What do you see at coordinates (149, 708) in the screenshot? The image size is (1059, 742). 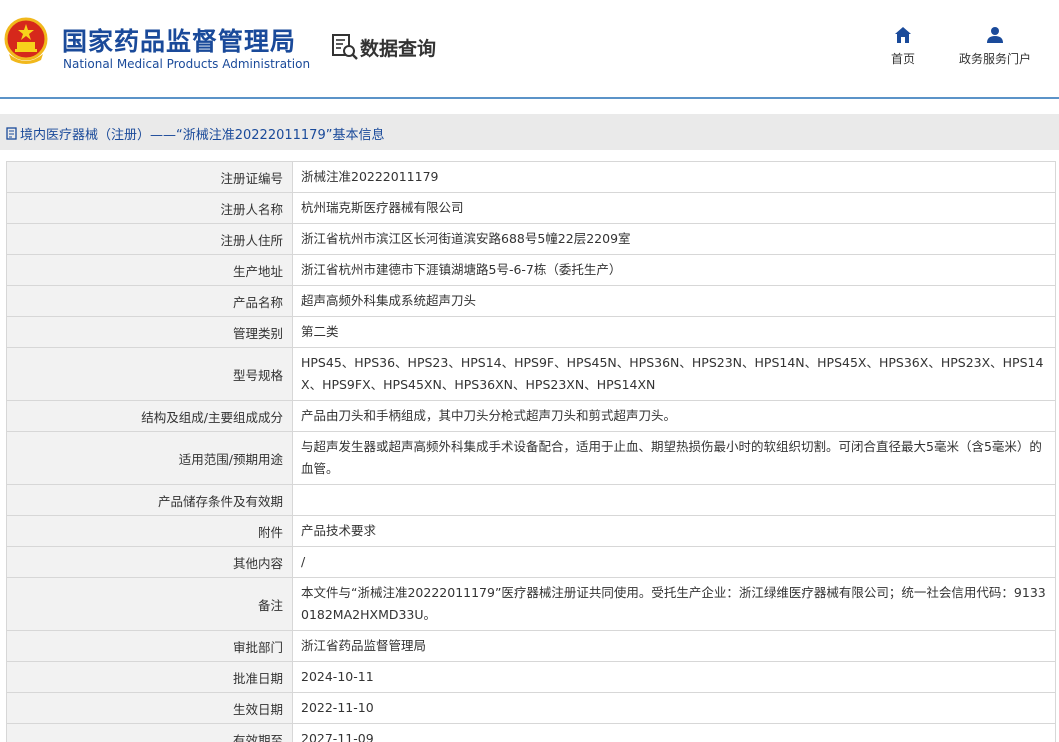 I see `field-label: 生效日期` at bounding box center [149, 708].